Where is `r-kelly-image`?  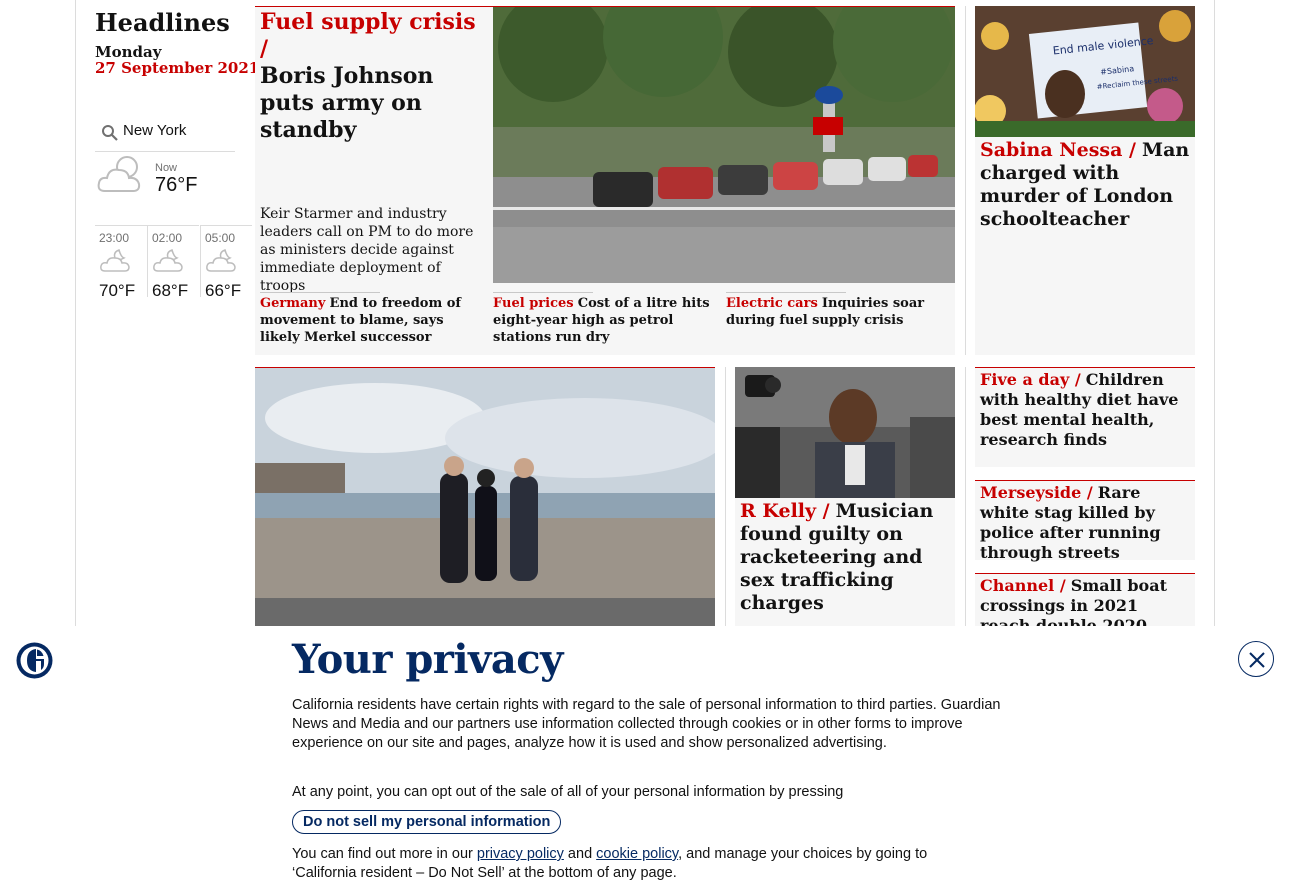
r-kelly-image is located at coordinates (845, 432).